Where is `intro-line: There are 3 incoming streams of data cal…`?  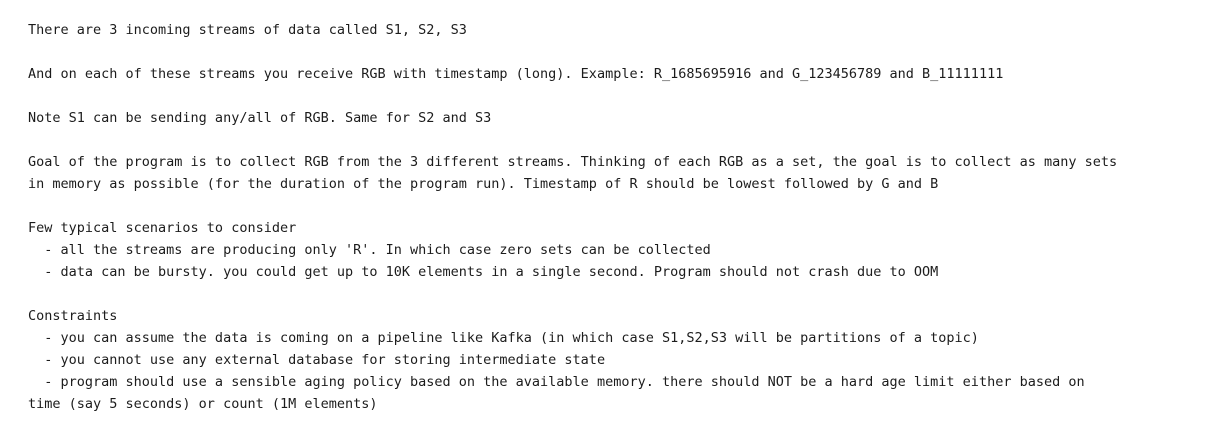
intro-line: There are 3 incoming streams of data cal… is located at coordinates (247, 30).